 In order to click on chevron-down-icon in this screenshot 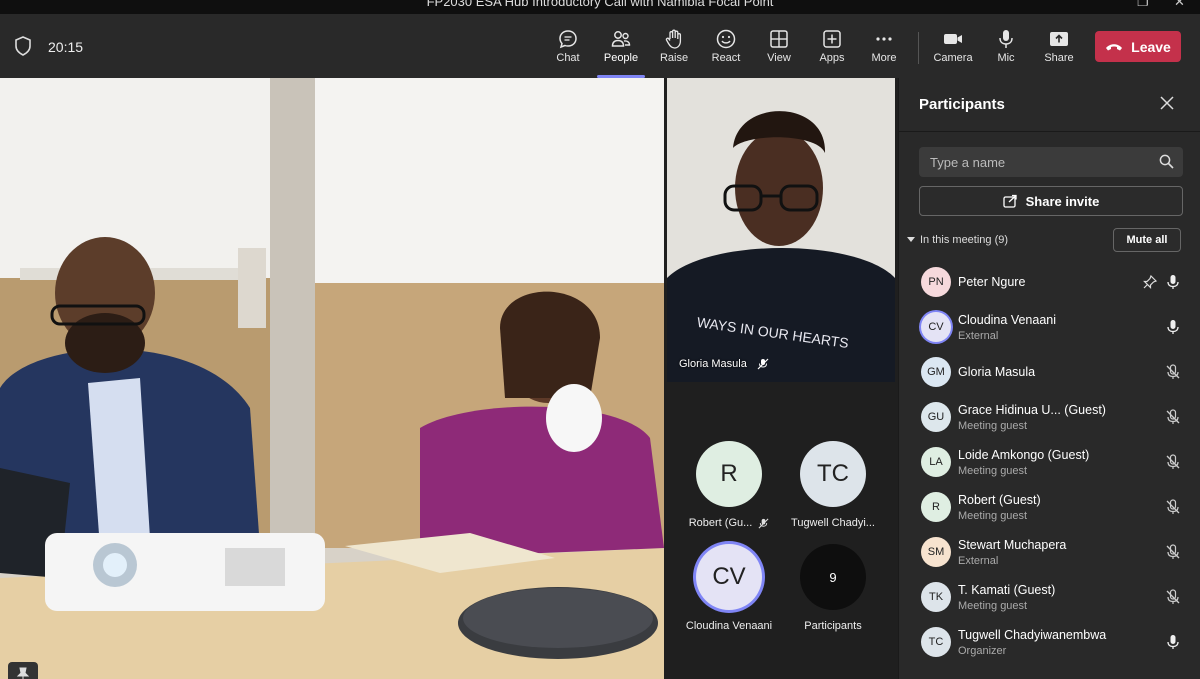, I will do `click(911, 239)`.